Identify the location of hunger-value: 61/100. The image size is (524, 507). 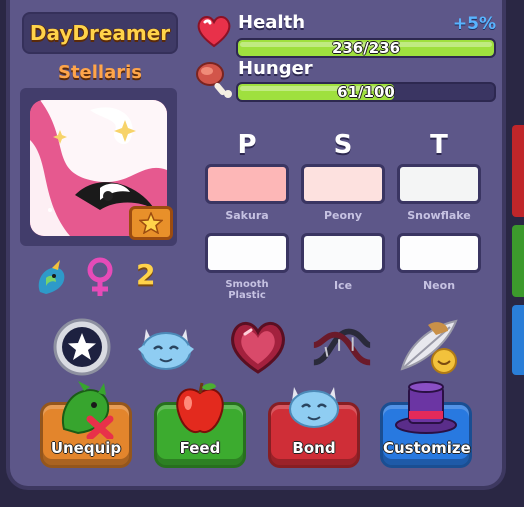
(366, 92).